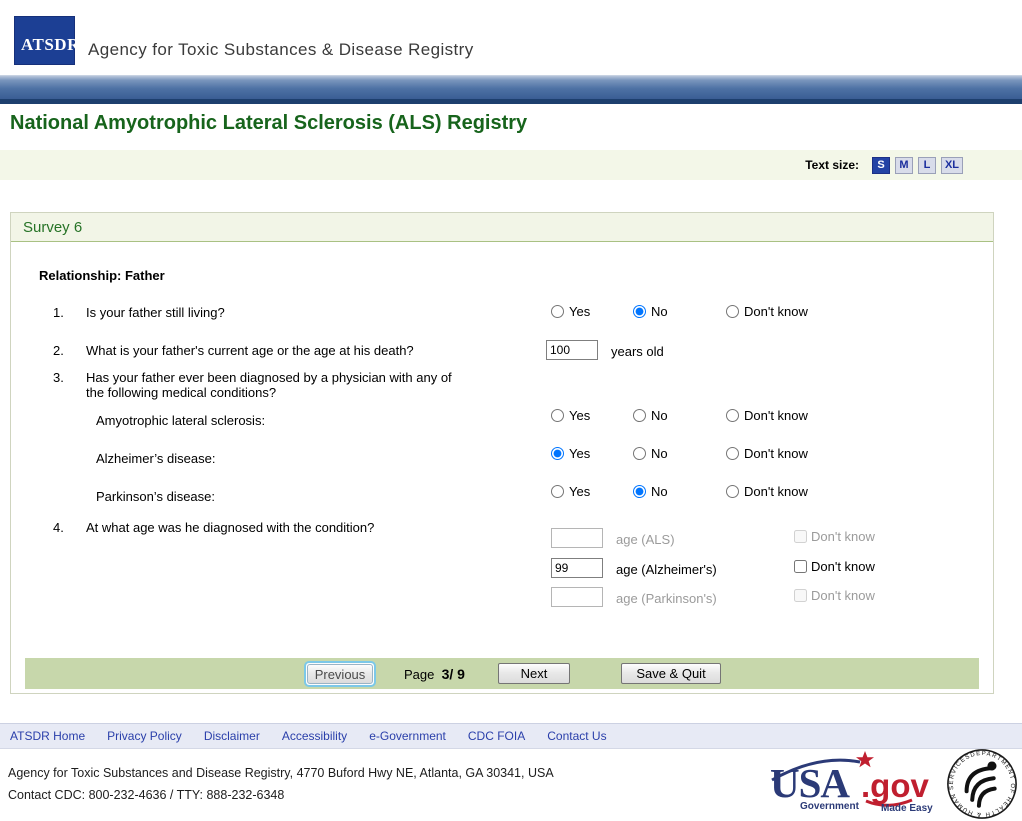 Image resolution: width=1022 pixels, height=821 pixels. What do you see at coordinates (570, 491) in the screenshot?
I see `parkinsons-yes-option: Yes` at bounding box center [570, 491].